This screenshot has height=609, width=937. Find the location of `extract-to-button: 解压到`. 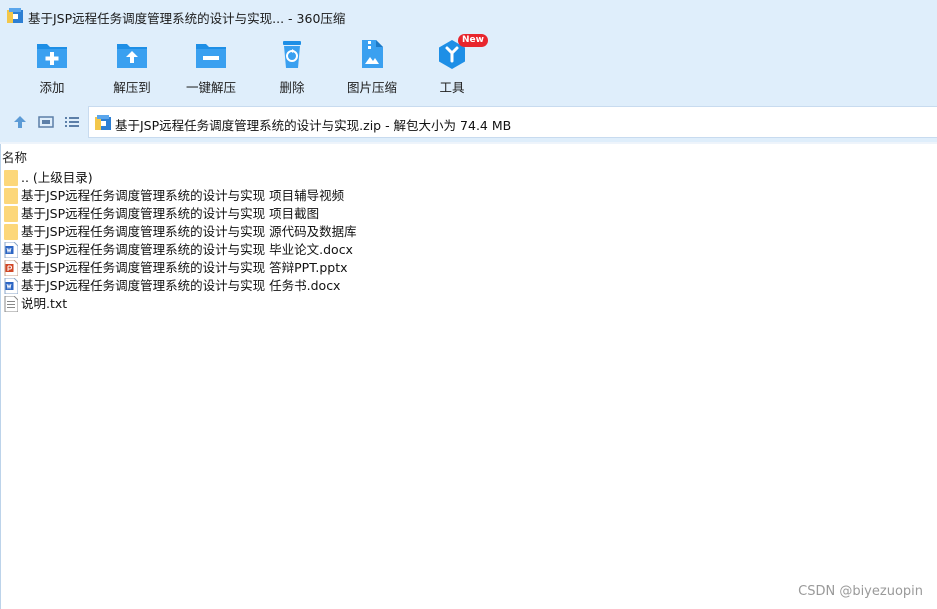

extract-to-button: 解压到 is located at coordinates (132, 68).